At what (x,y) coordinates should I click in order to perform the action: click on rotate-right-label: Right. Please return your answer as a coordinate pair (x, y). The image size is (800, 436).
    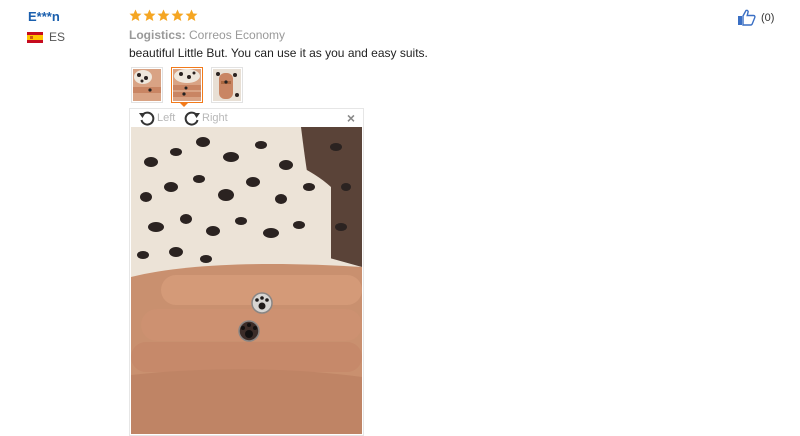
    Looking at the image, I should click on (215, 118).